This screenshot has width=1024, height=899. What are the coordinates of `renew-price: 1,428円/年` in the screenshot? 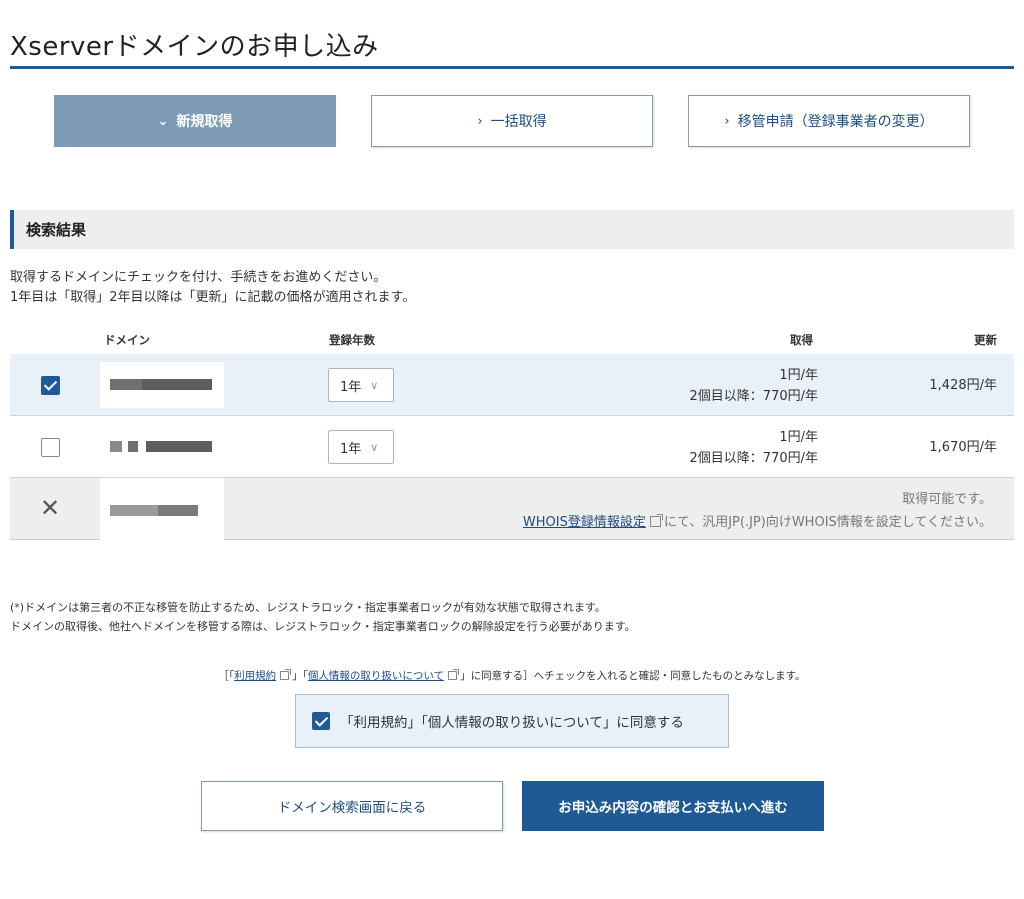 It's located at (963, 385).